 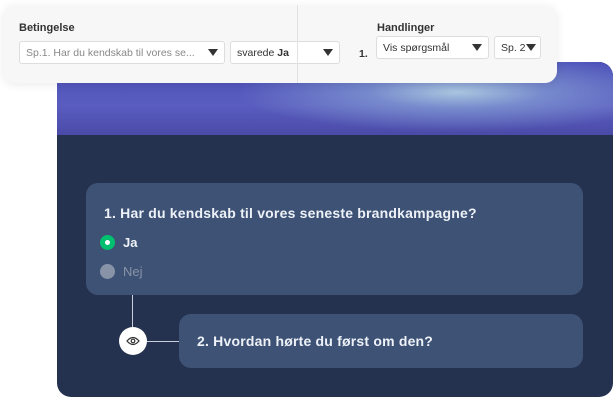 I want to click on option-label: Nej, so click(x=133, y=271).